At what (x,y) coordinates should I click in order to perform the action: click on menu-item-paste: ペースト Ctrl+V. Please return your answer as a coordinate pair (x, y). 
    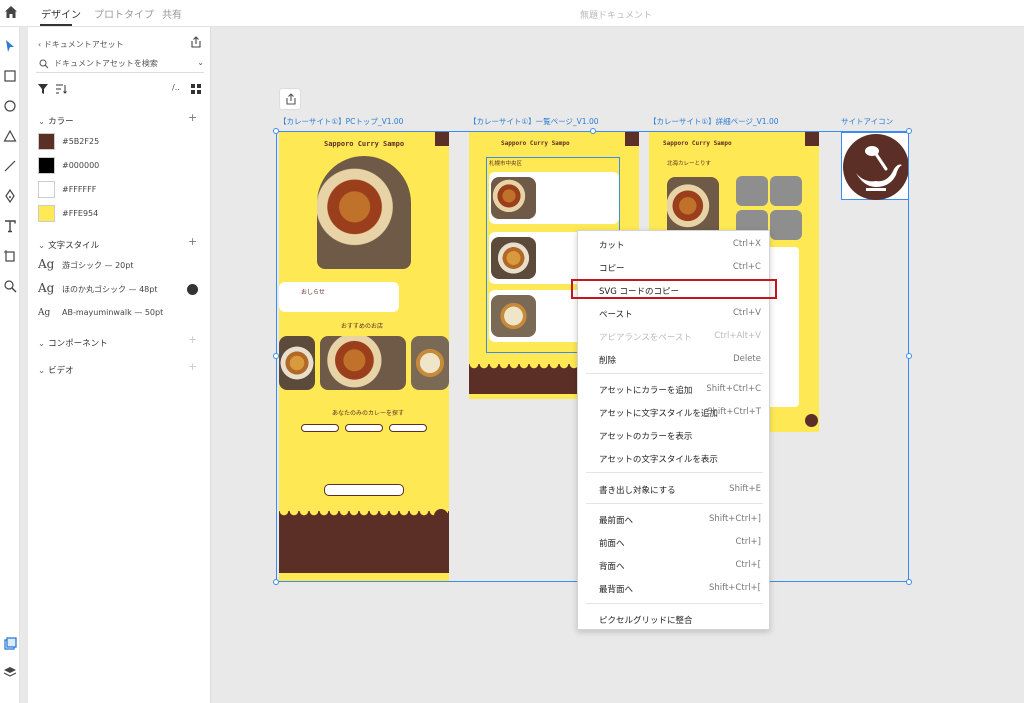
    Looking at the image, I should click on (674, 313).